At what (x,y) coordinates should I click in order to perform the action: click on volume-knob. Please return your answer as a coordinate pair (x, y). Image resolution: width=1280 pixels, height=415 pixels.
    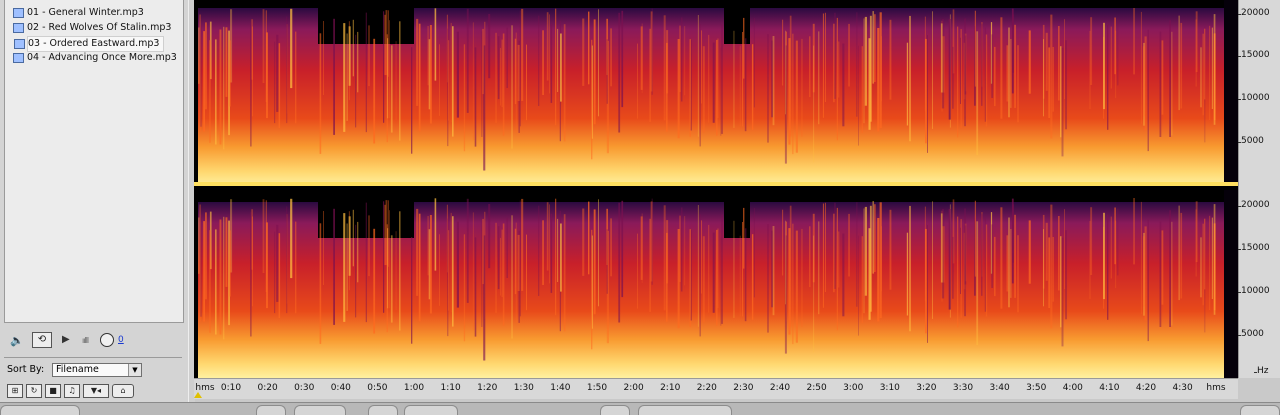
    Looking at the image, I should click on (107, 340).